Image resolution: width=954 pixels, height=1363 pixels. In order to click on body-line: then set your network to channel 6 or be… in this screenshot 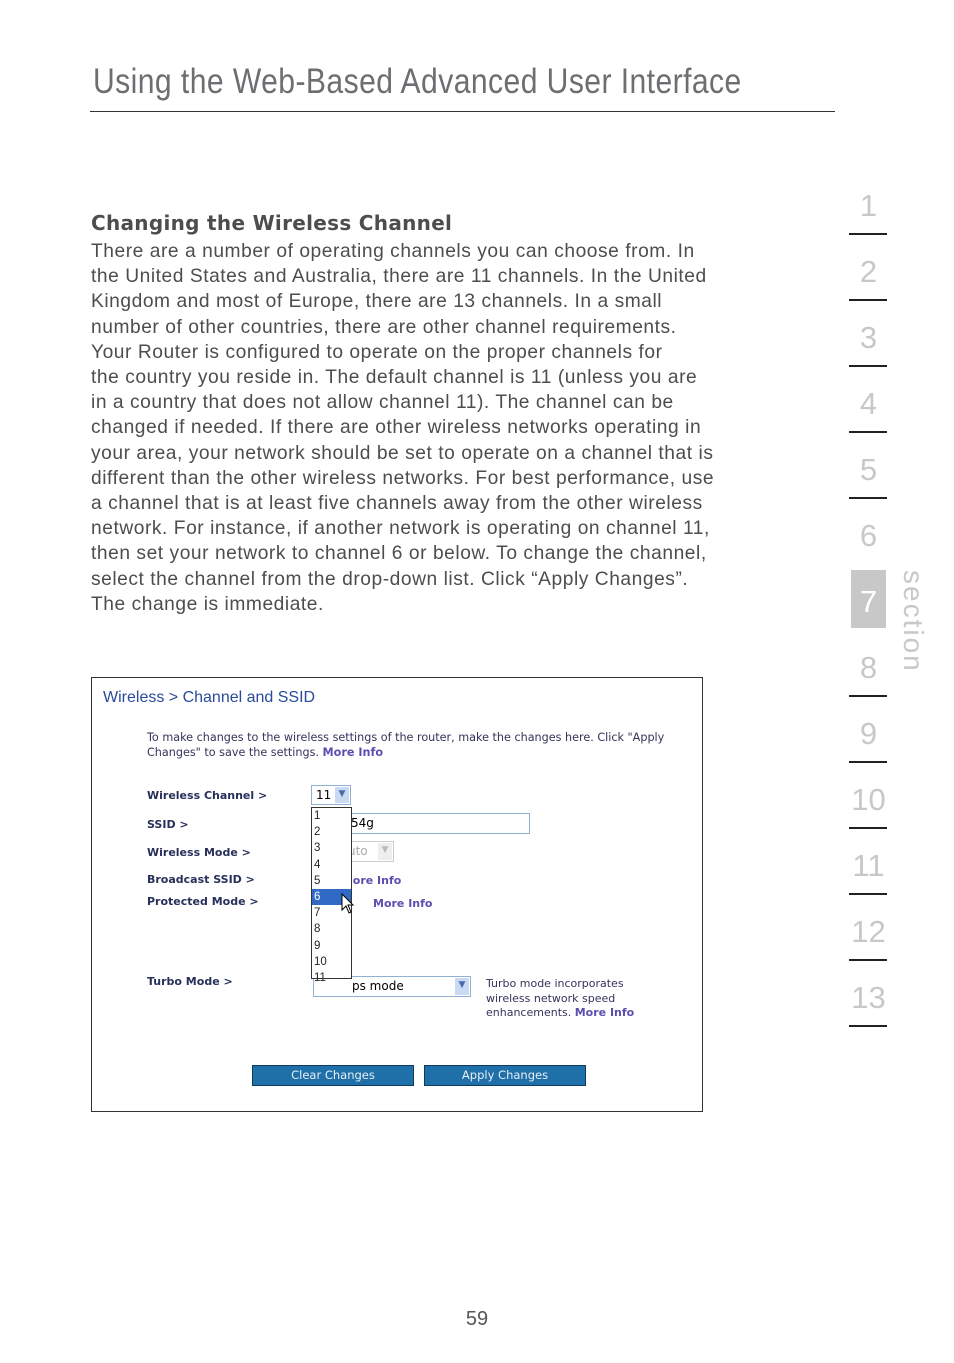, I will do `click(399, 554)`.